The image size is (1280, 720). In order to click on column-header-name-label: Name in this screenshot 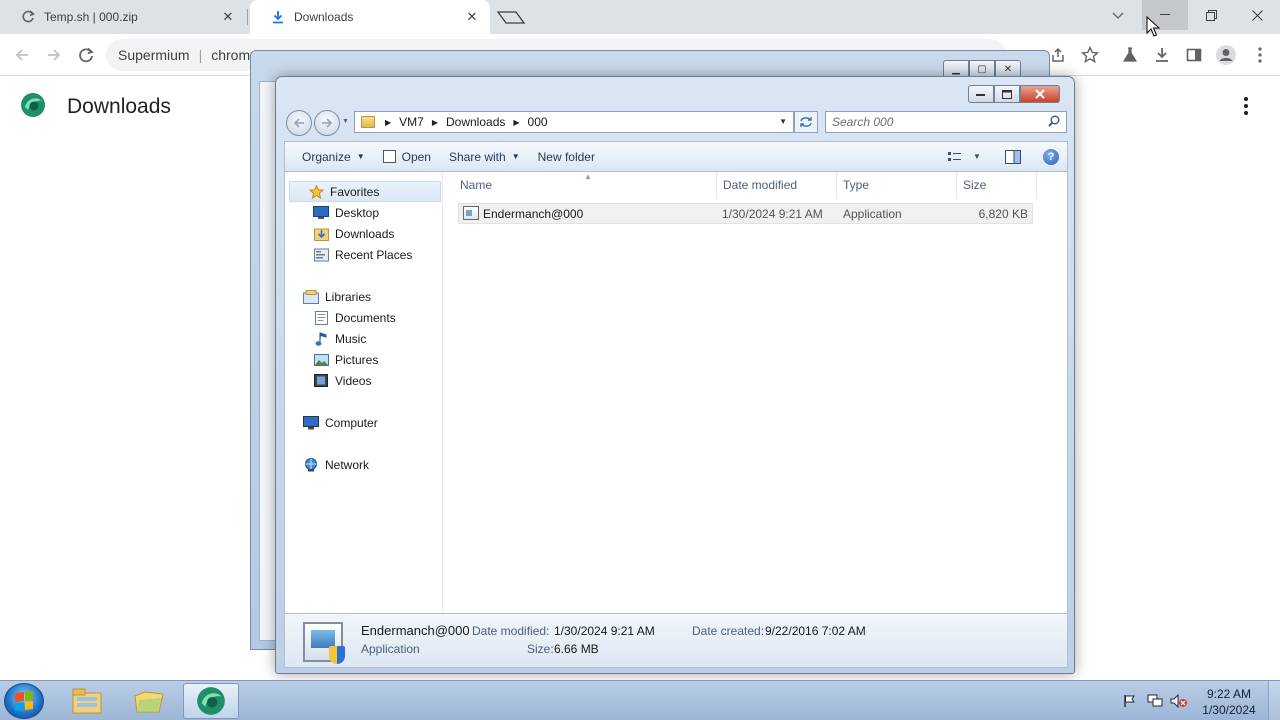, I will do `click(476, 185)`.